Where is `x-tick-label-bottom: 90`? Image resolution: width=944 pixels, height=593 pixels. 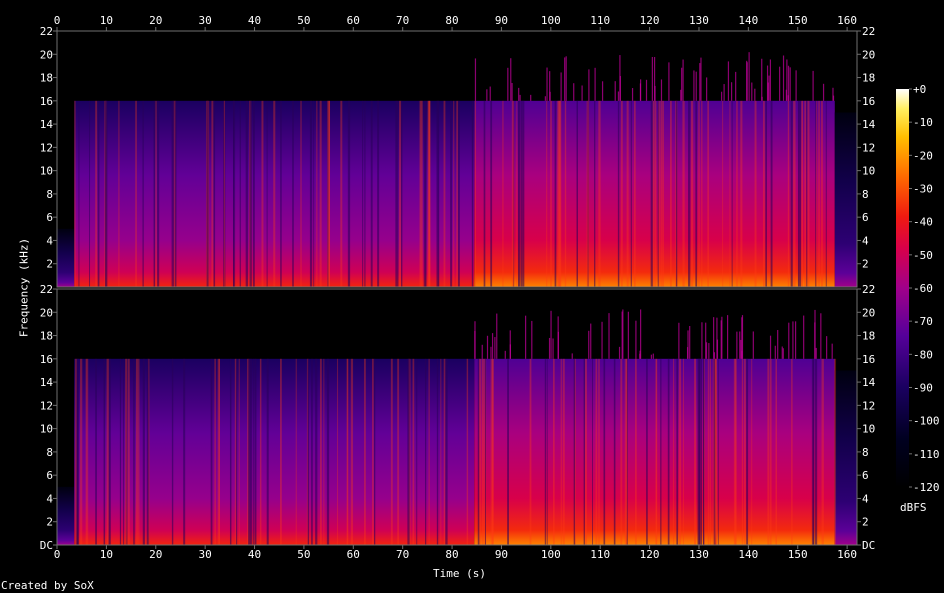 x-tick-label-bottom: 90 is located at coordinates (501, 554).